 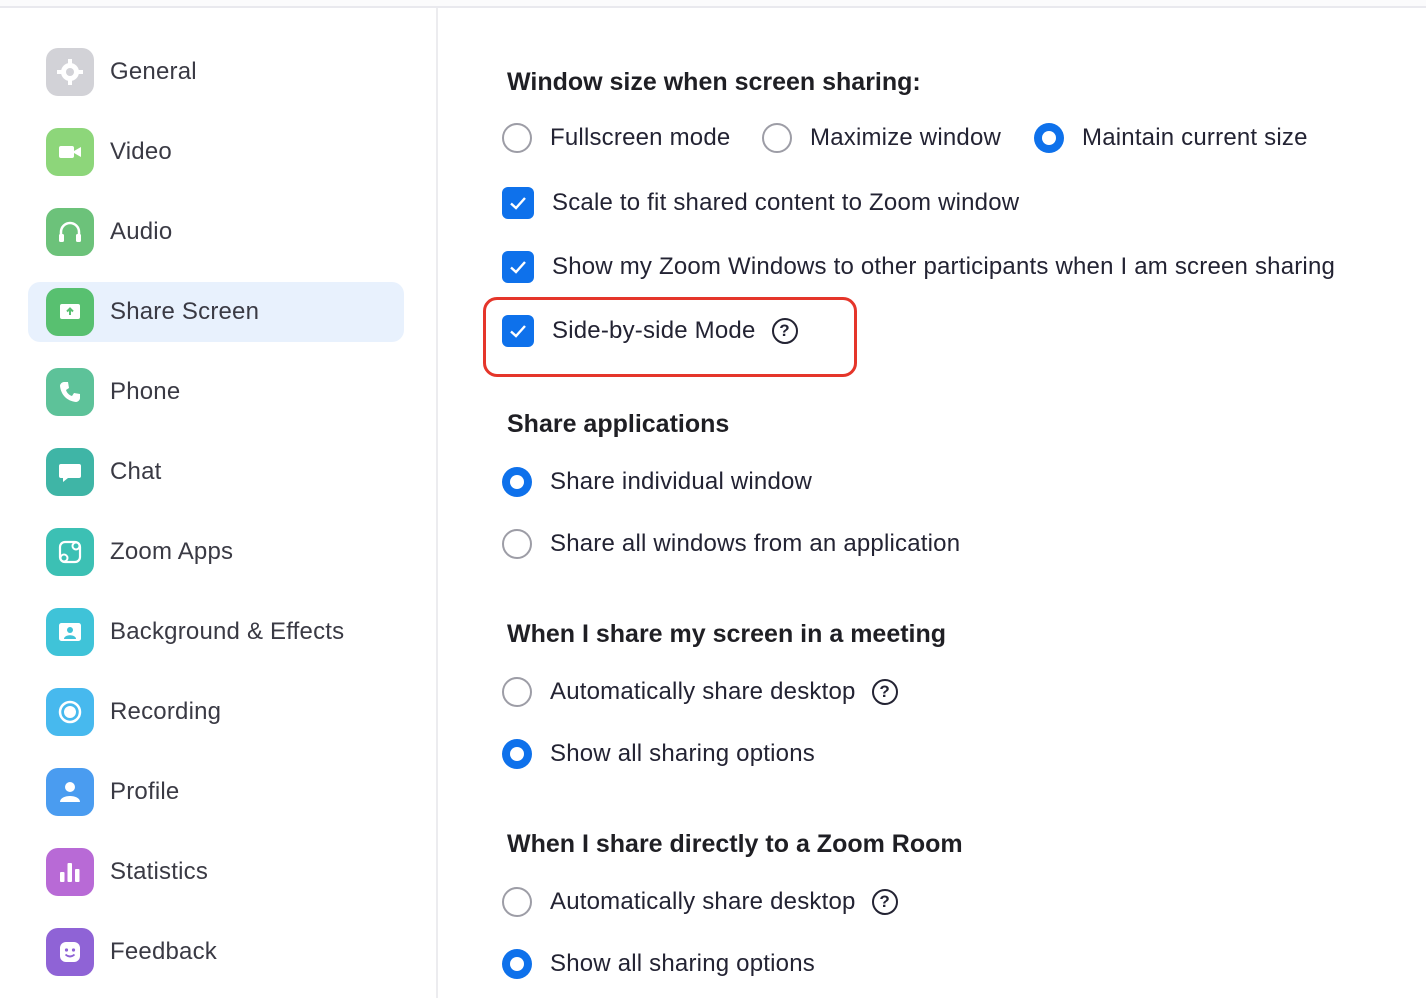 I want to click on sidebar-item-profile: Profile, so click(x=216, y=792).